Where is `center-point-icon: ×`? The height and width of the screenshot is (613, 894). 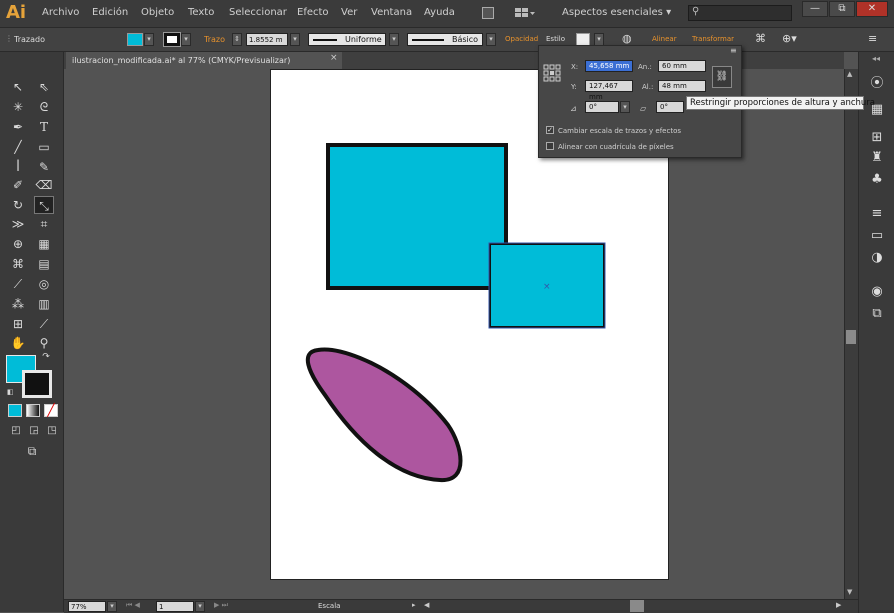 center-point-icon: × is located at coordinates (547, 287).